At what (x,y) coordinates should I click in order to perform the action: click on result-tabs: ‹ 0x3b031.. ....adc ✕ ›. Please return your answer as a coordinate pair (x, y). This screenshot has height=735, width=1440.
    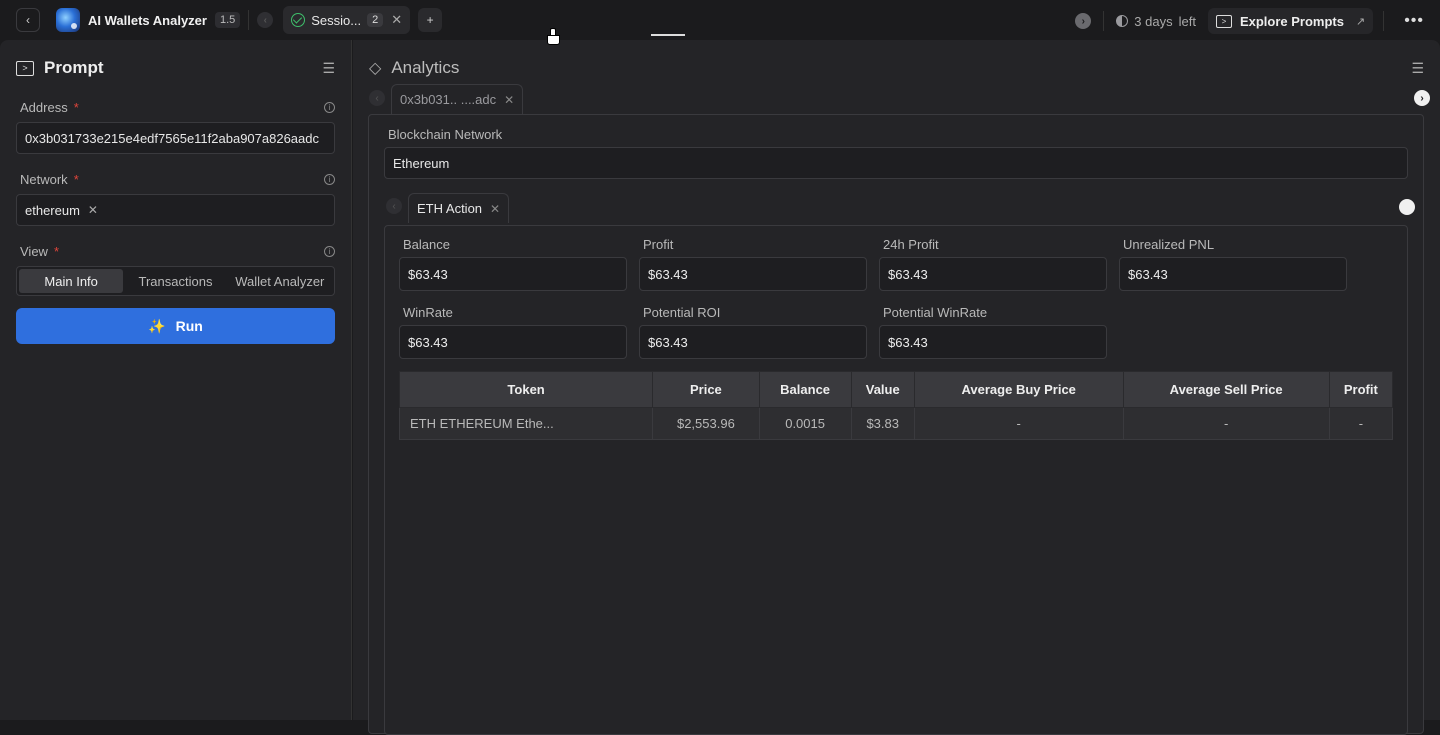
    Looking at the image, I should click on (896, 98).